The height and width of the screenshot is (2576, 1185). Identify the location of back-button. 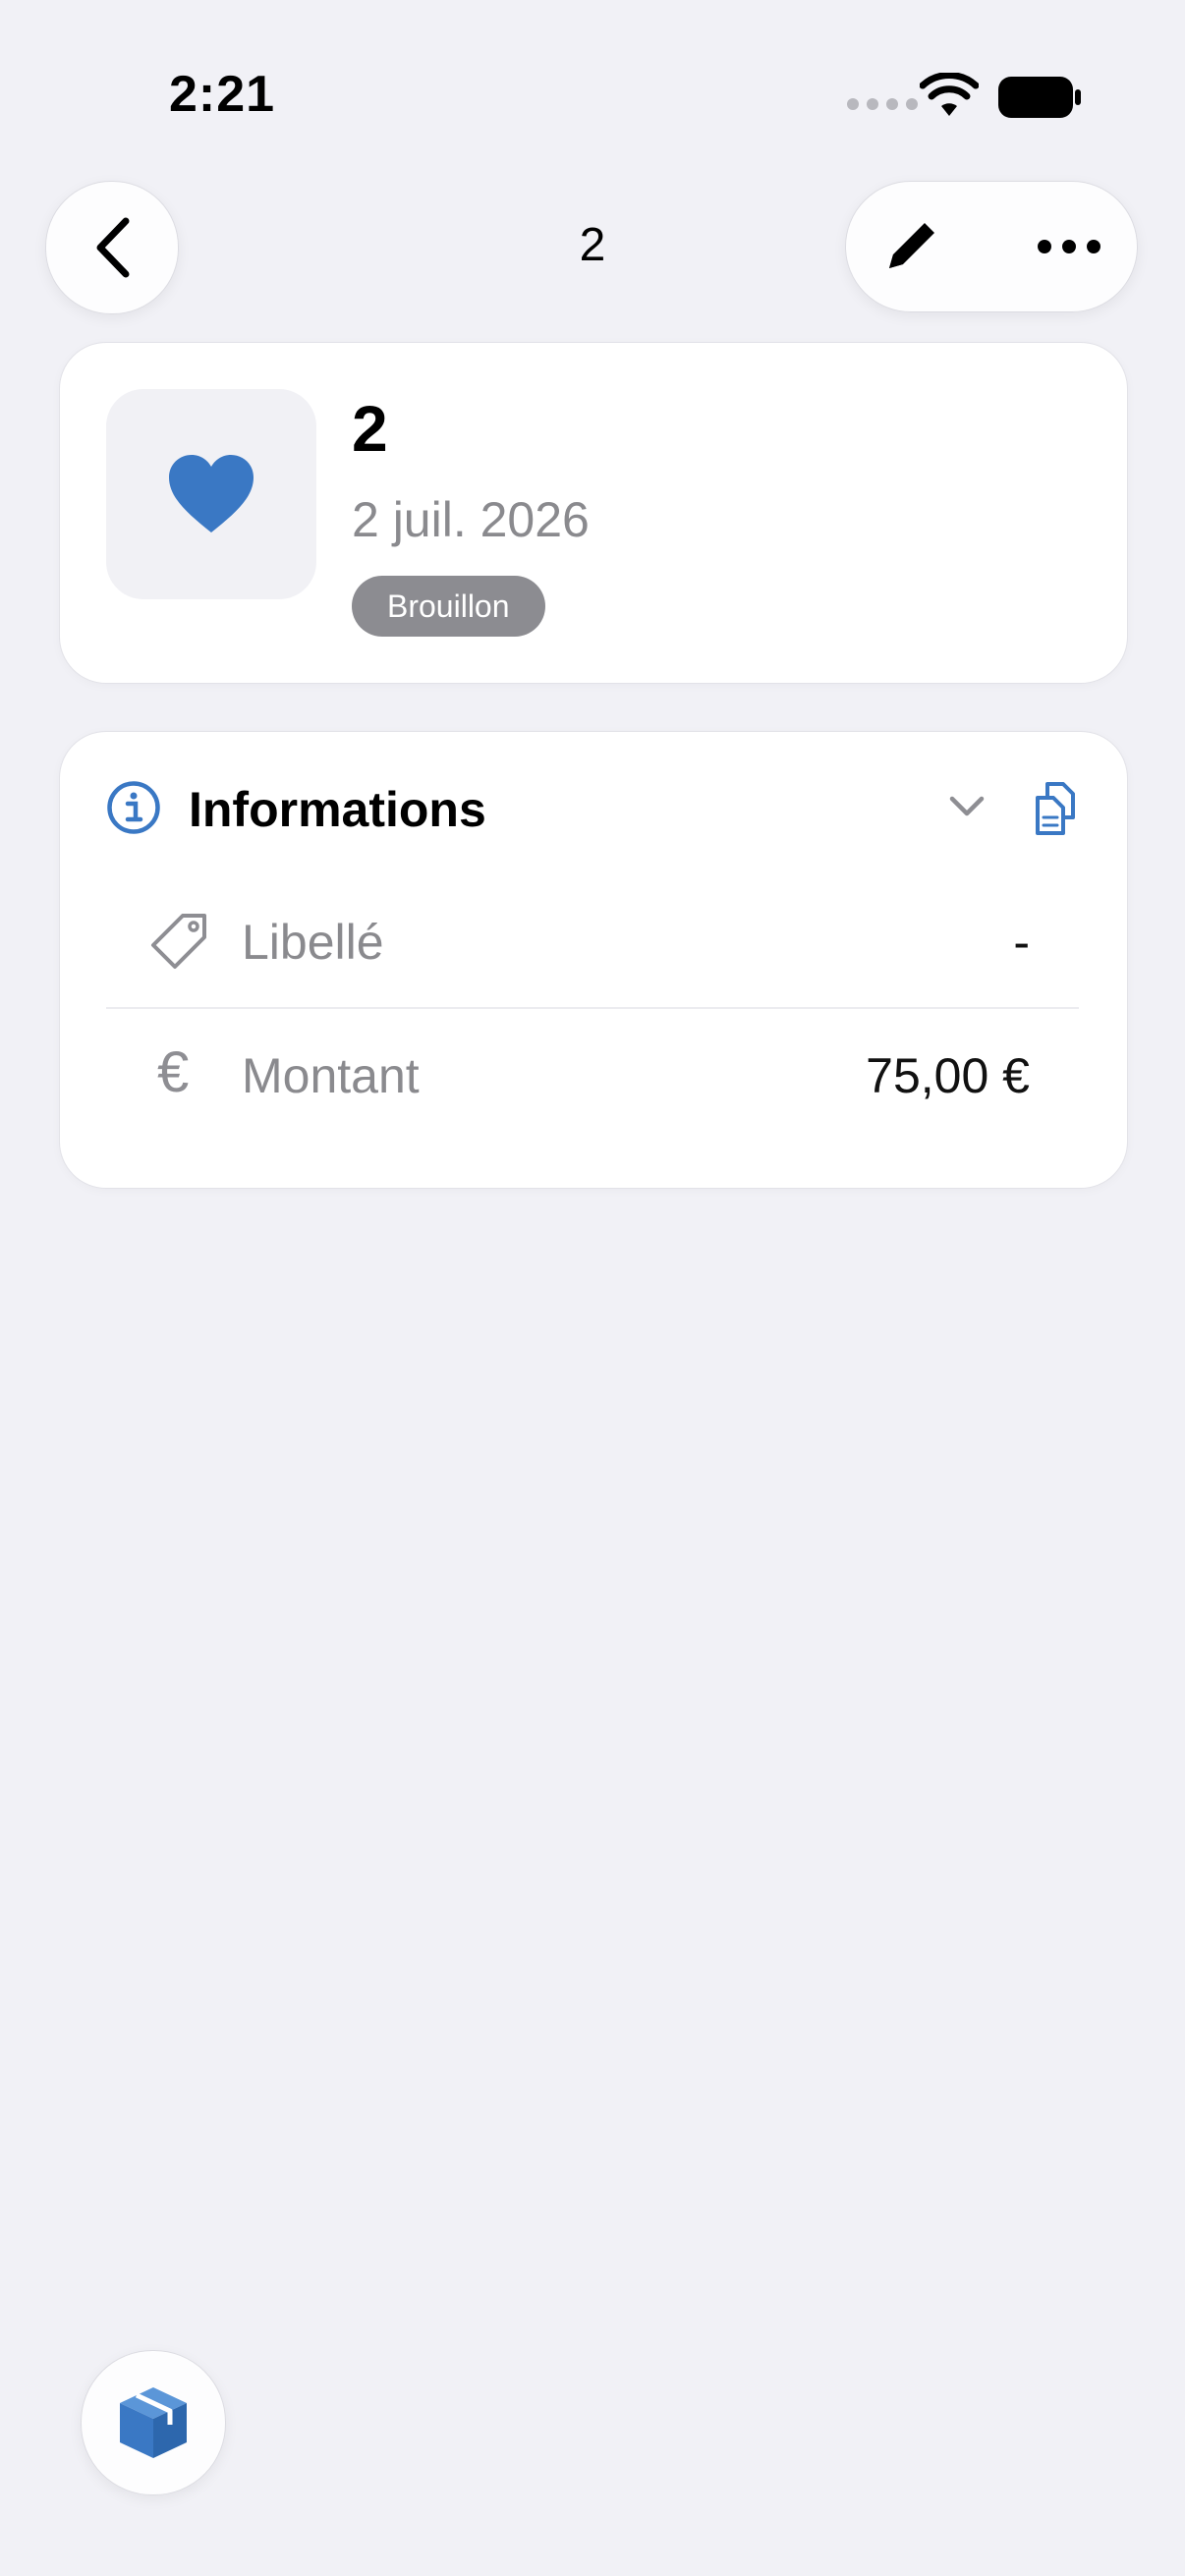
(112, 247).